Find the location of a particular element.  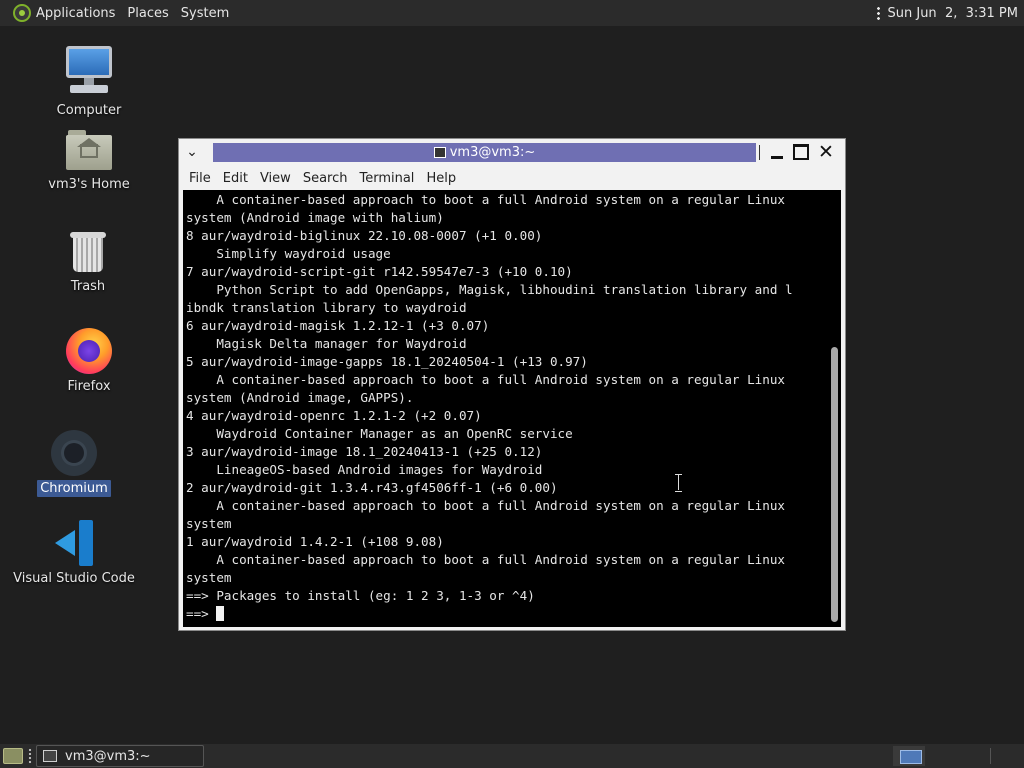

terminal-line: 4 aur/waydroid-openrc 1.2.1-2 (+2 0.07) is located at coordinates (334, 415).